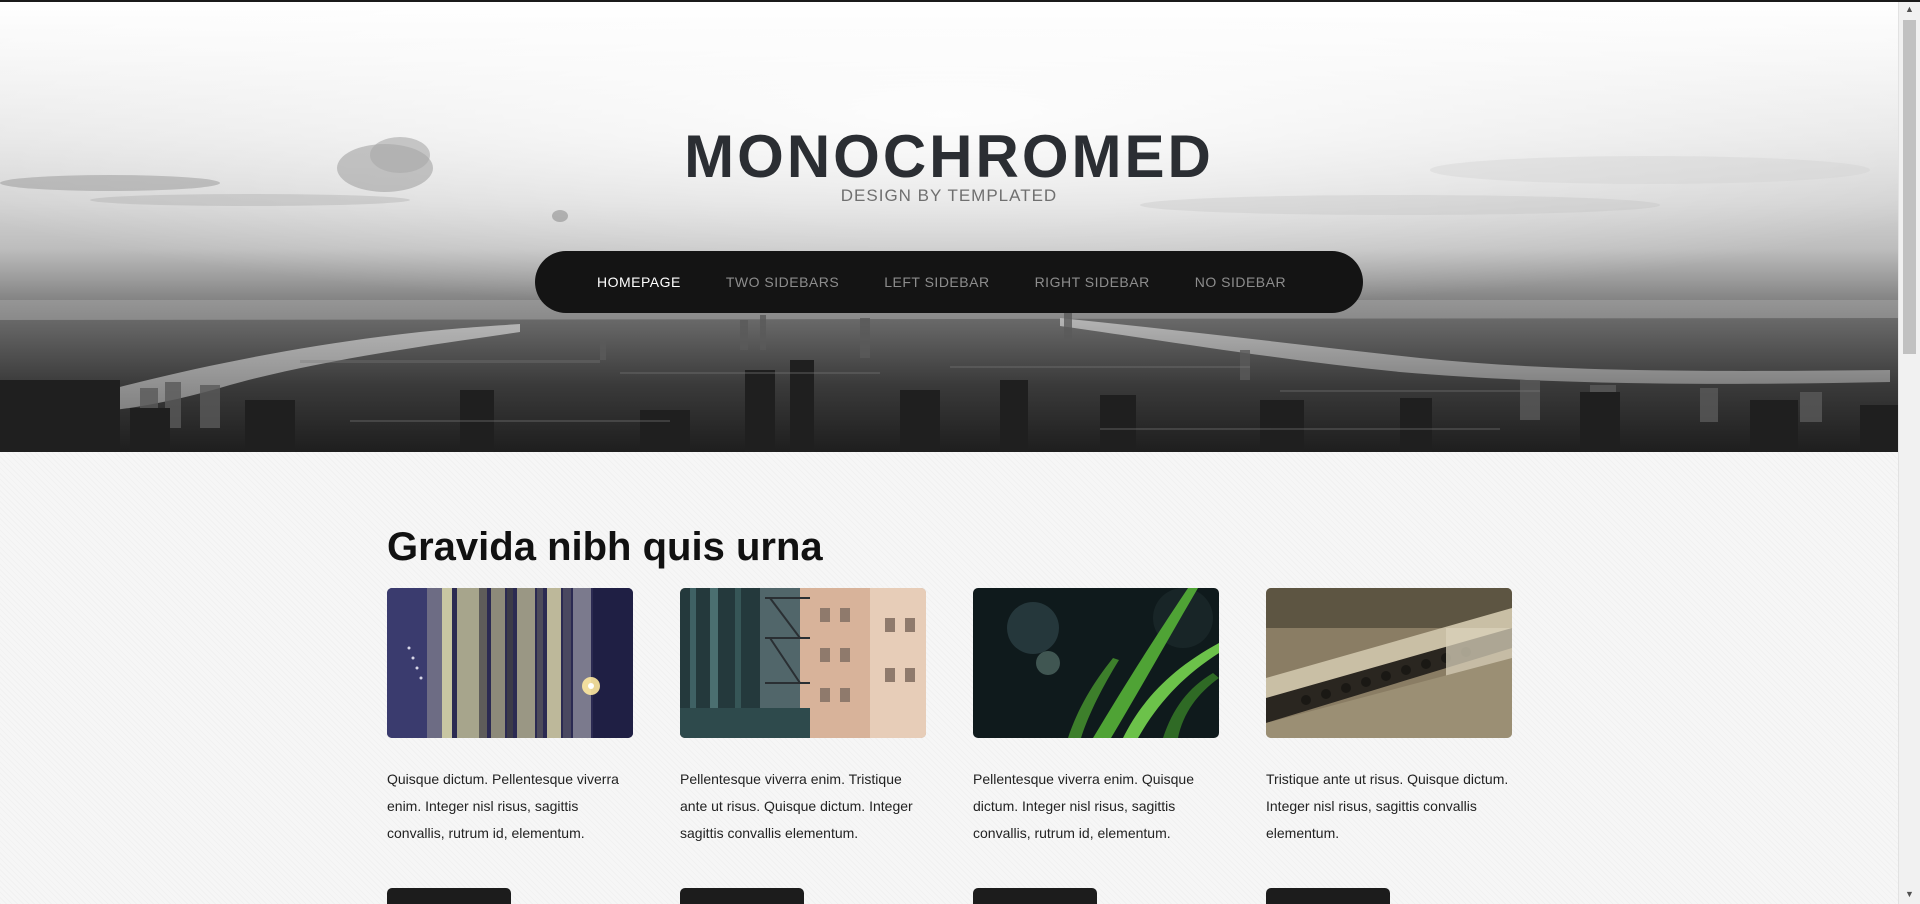  Describe the element at coordinates (936, 282) in the screenshot. I see `nav-item-left-sidebar: LEFT SIDEBAR` at that location.